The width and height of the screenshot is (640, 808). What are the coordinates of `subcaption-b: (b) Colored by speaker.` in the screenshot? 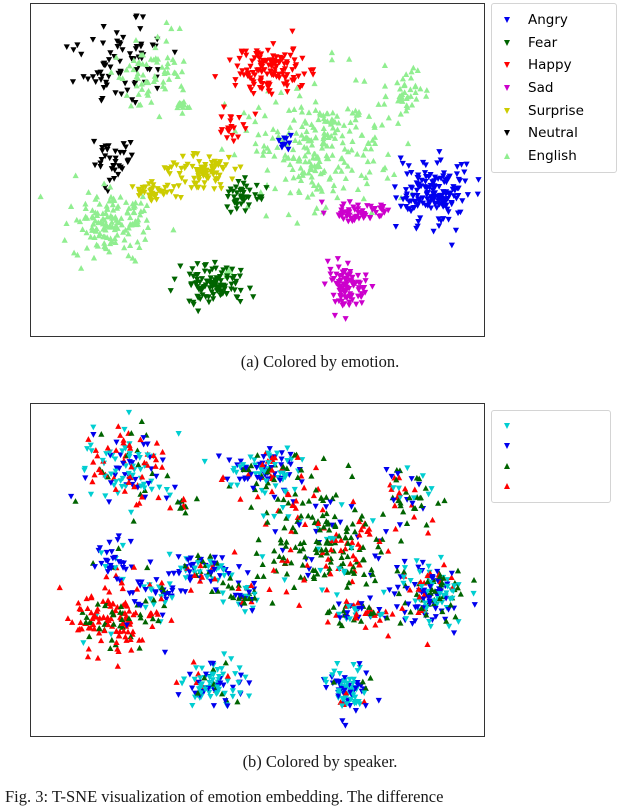 It's located at (320, 761).